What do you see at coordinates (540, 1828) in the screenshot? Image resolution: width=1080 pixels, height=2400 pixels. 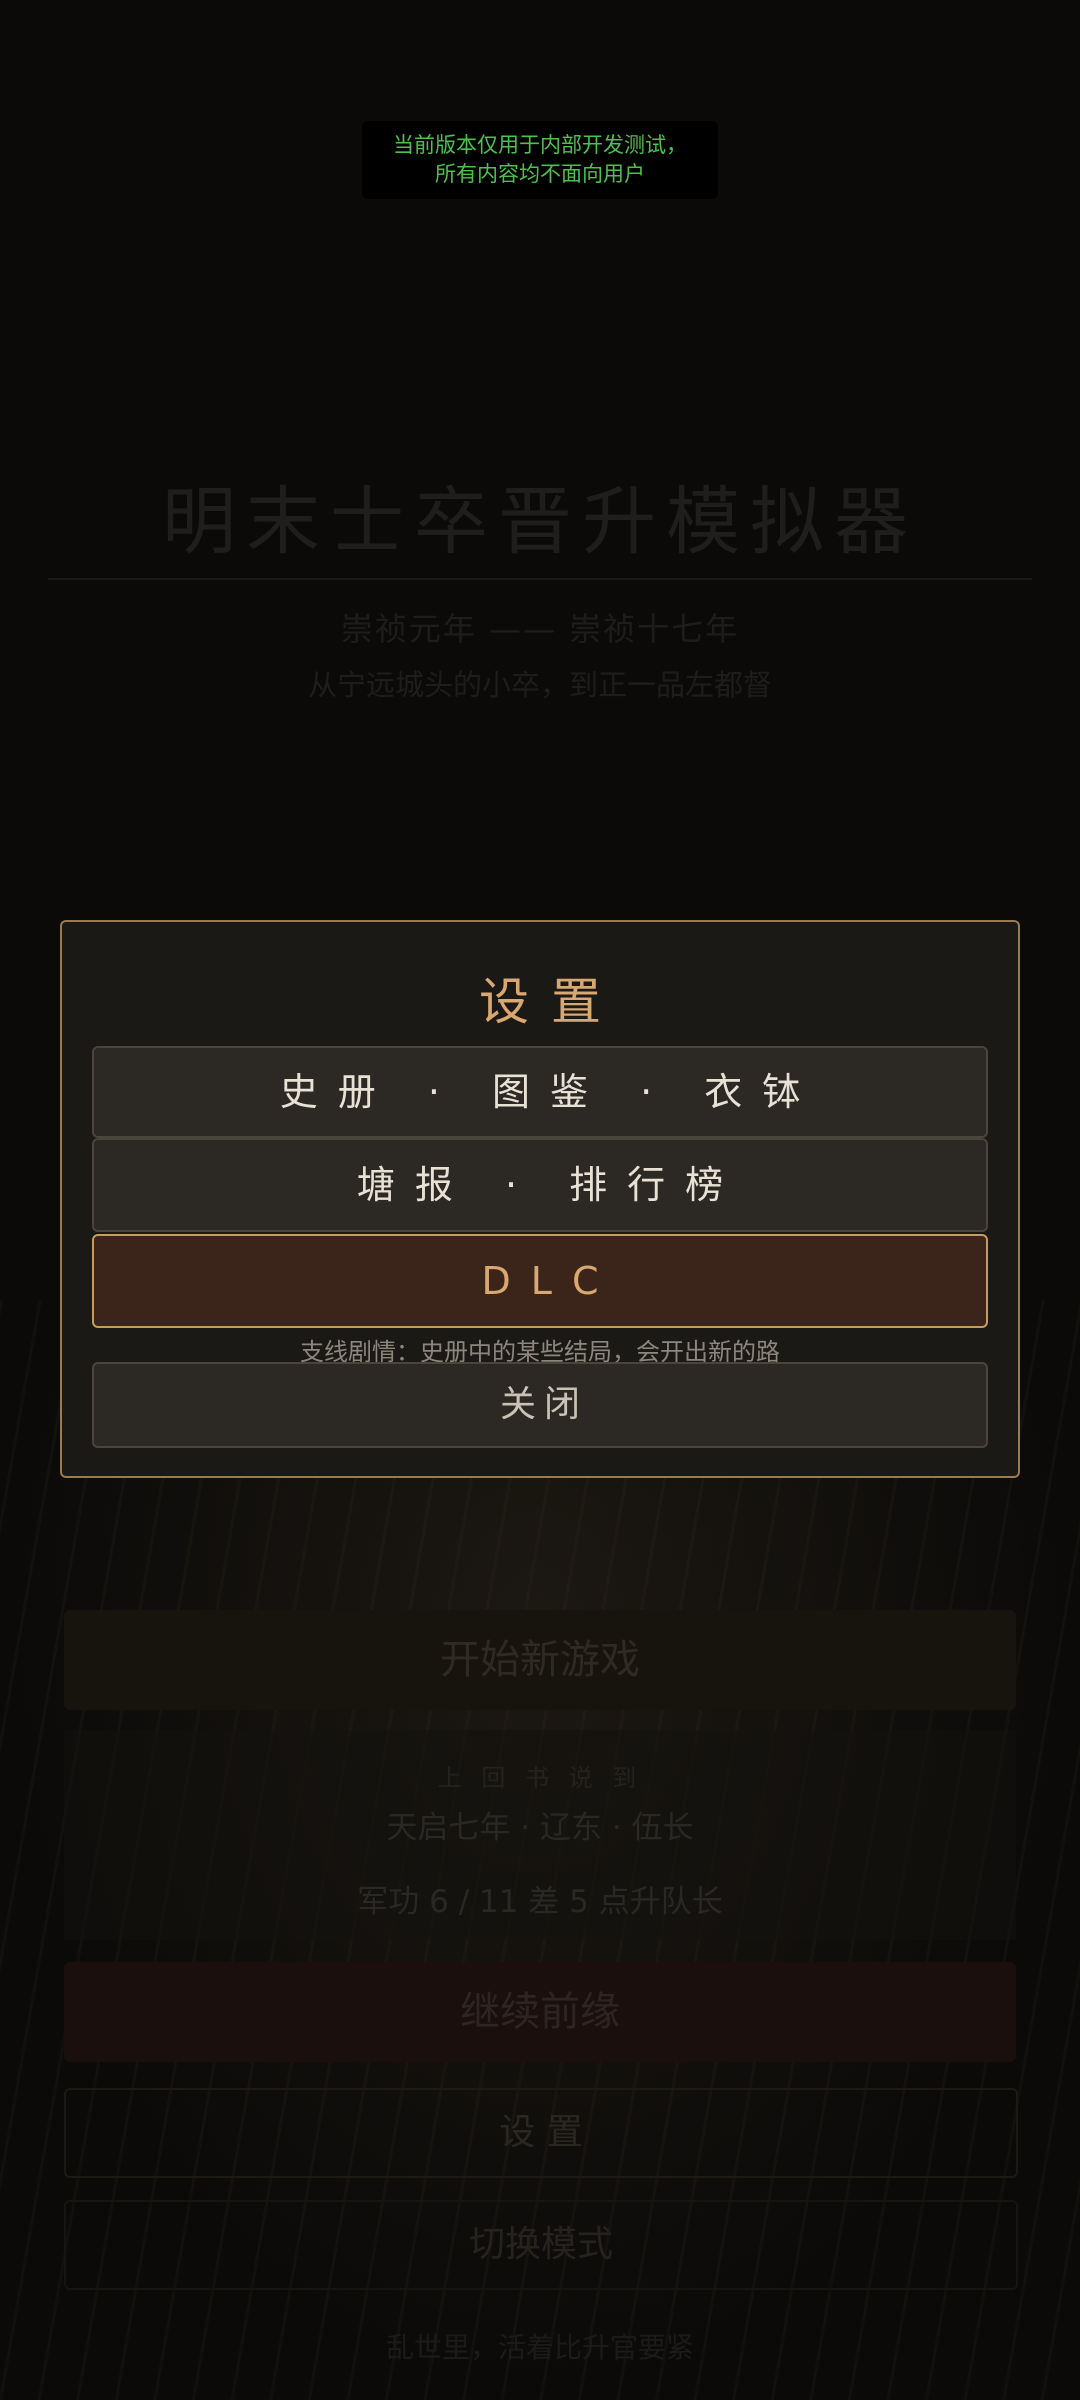 I see `save-card-info: 天启七年 · 辽东 · 伍长` at bounding box center [540, 1828].